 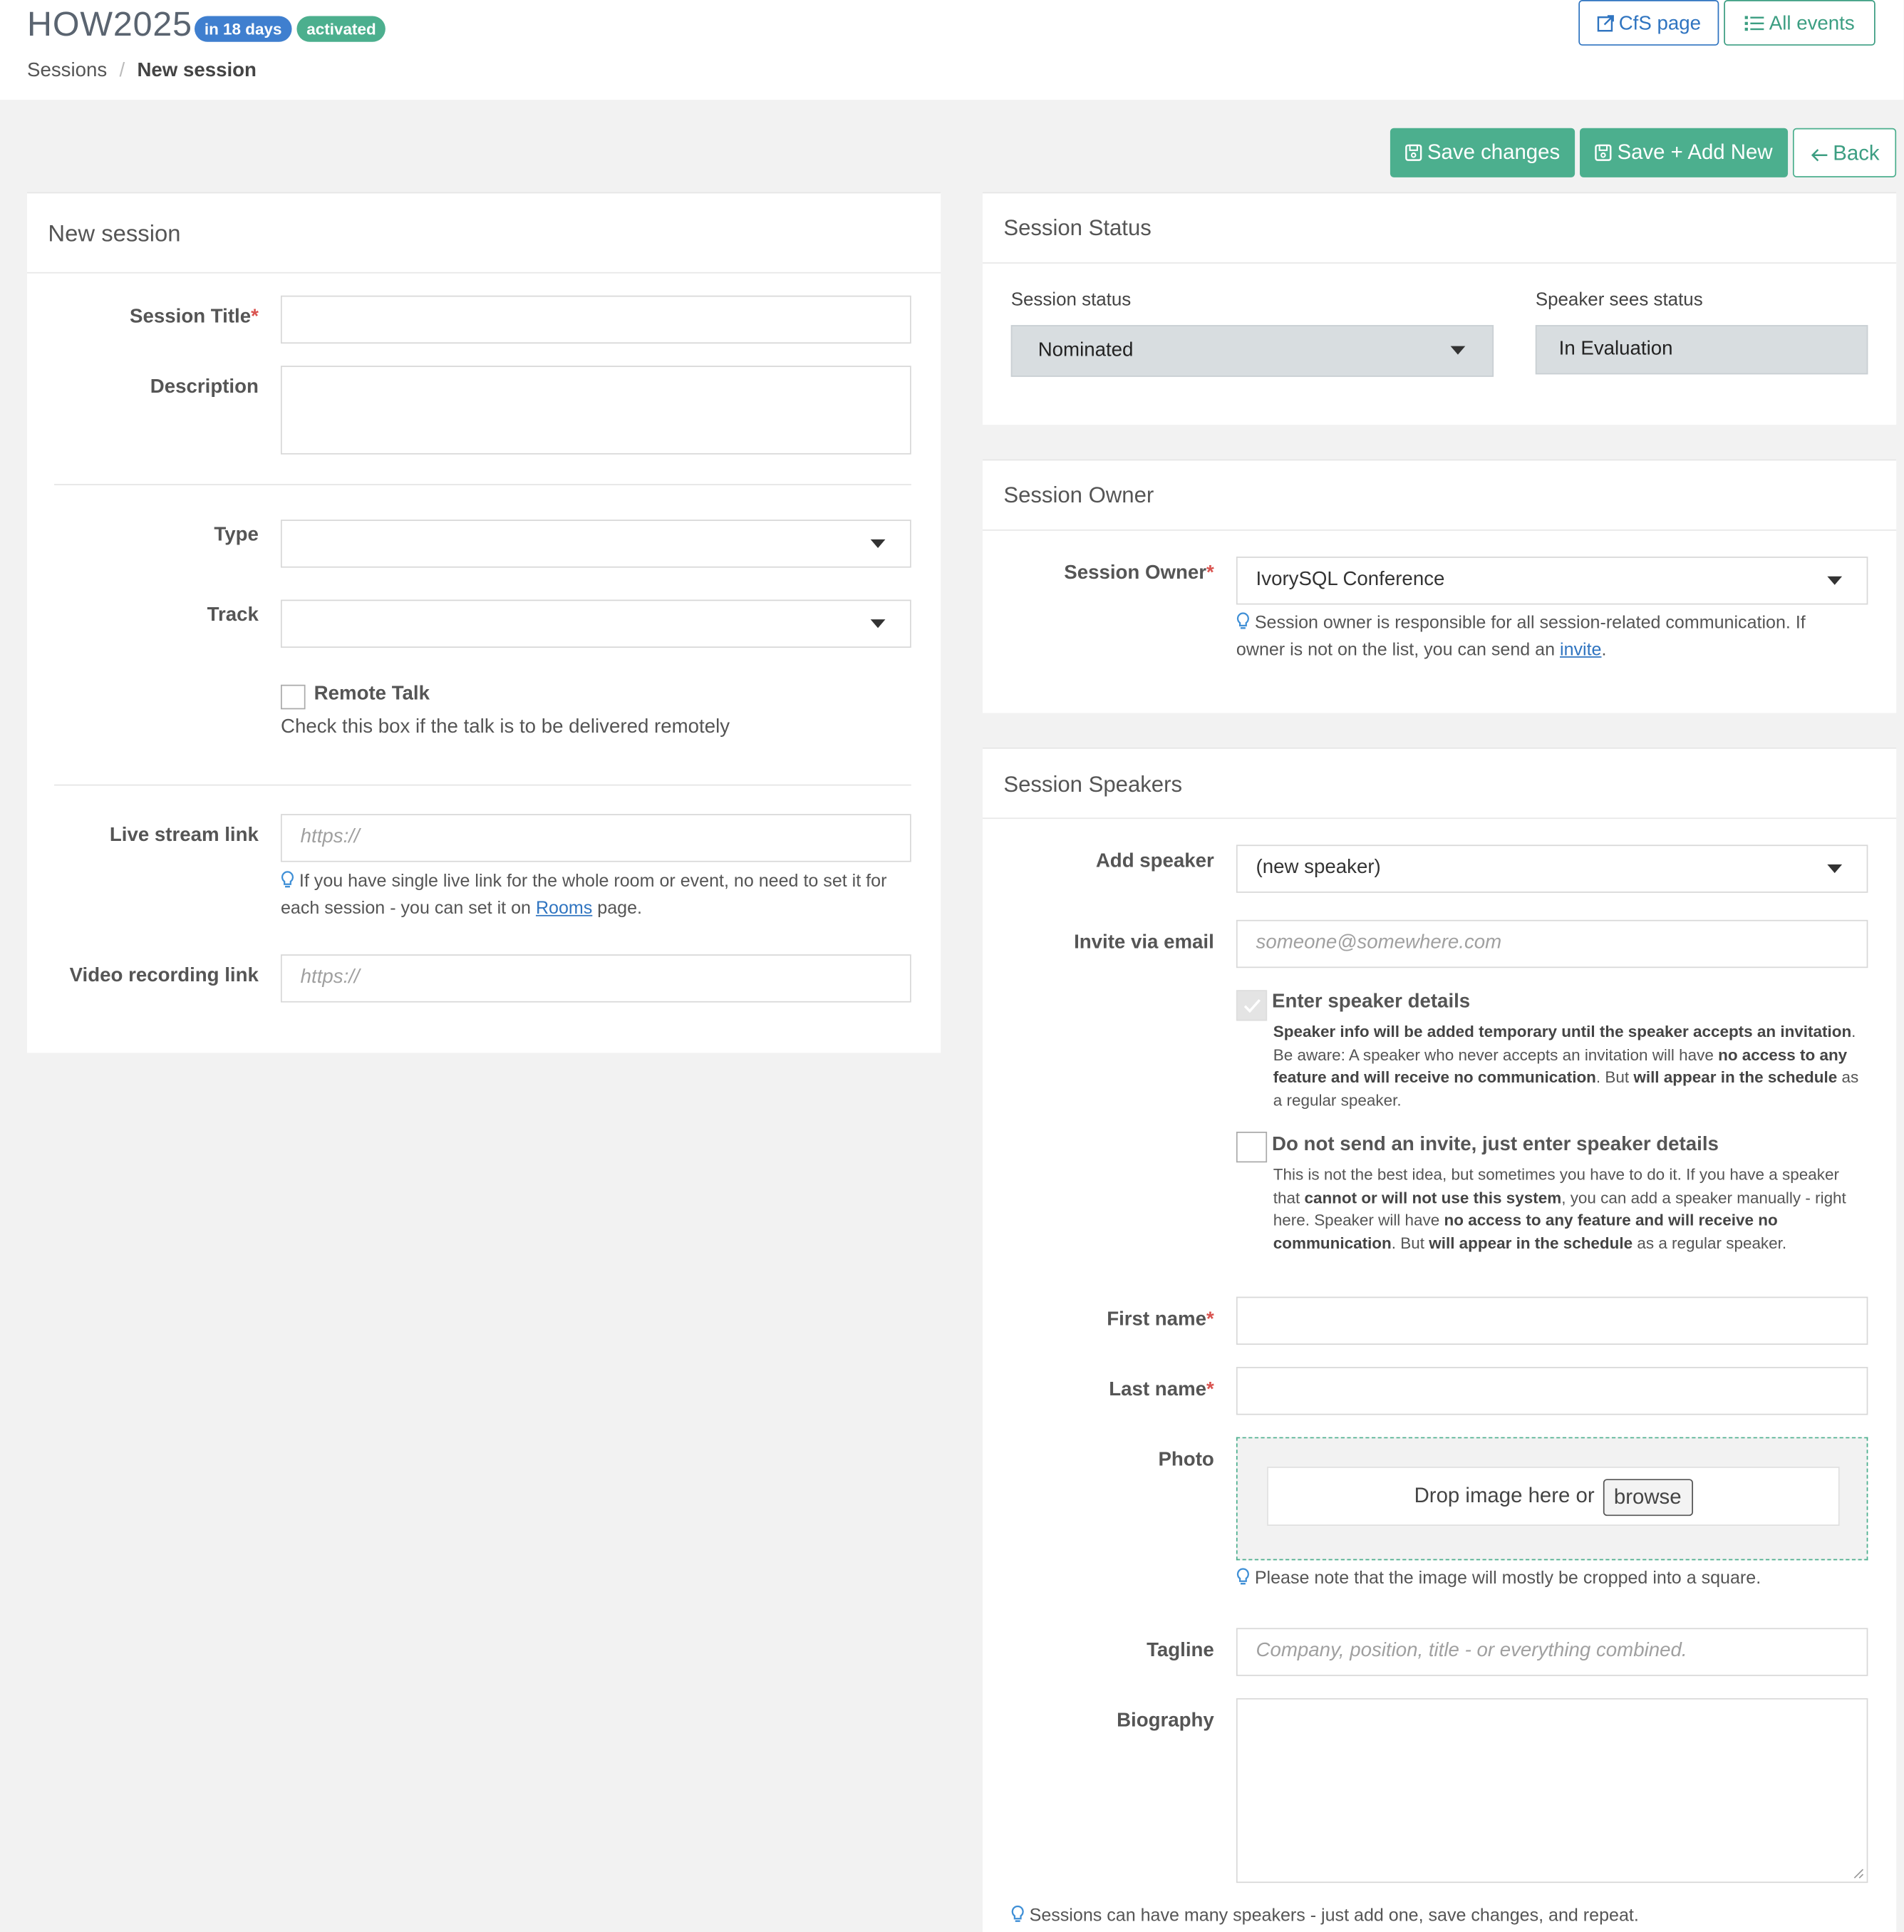 What do you see at coordinates (184, 836) in the screenshot?
I see `live-stream-label: Live stream link` at bounding box center [184, 836].